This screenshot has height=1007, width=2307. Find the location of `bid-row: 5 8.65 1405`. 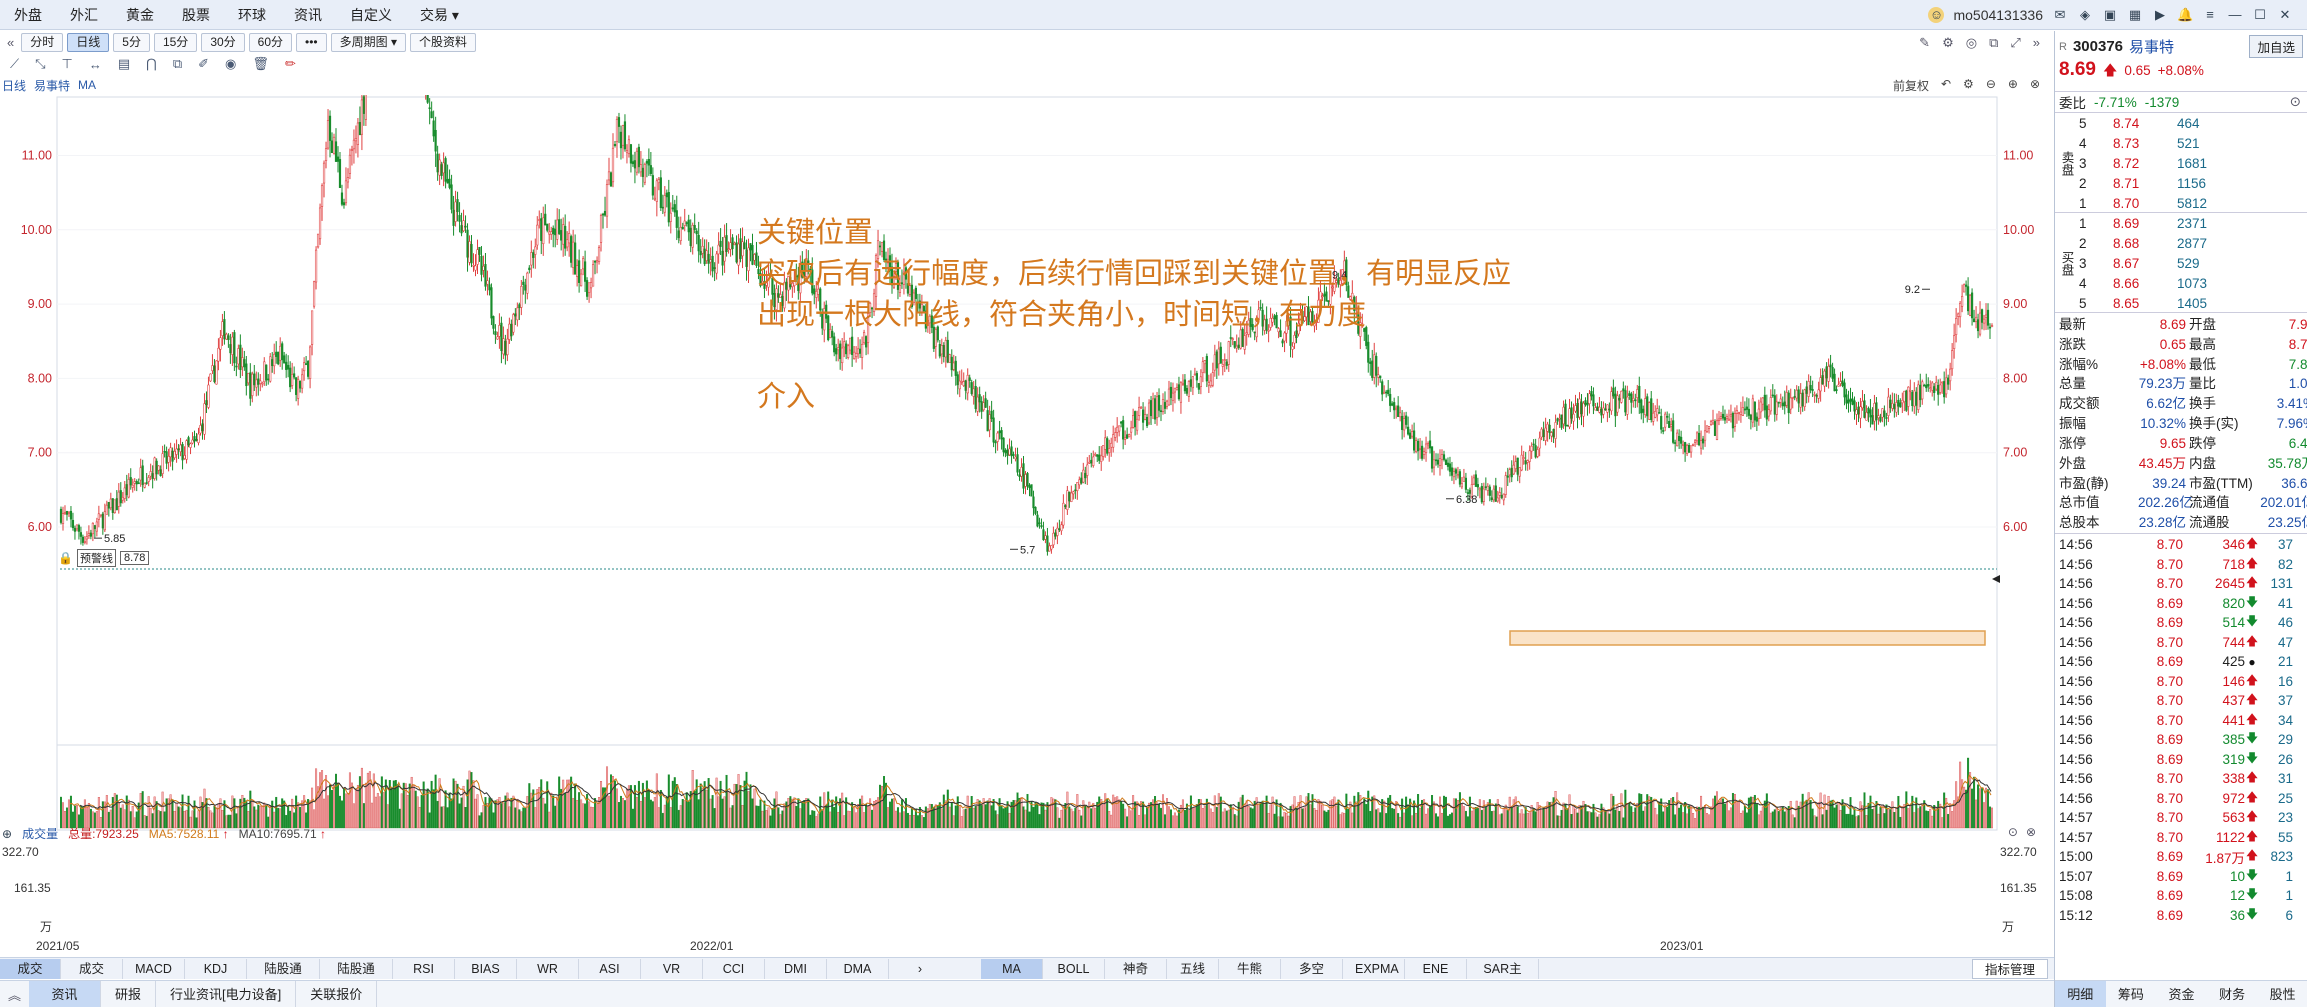

bid-row: 5 8.65 1405 is located at coordinates (2191, 303).